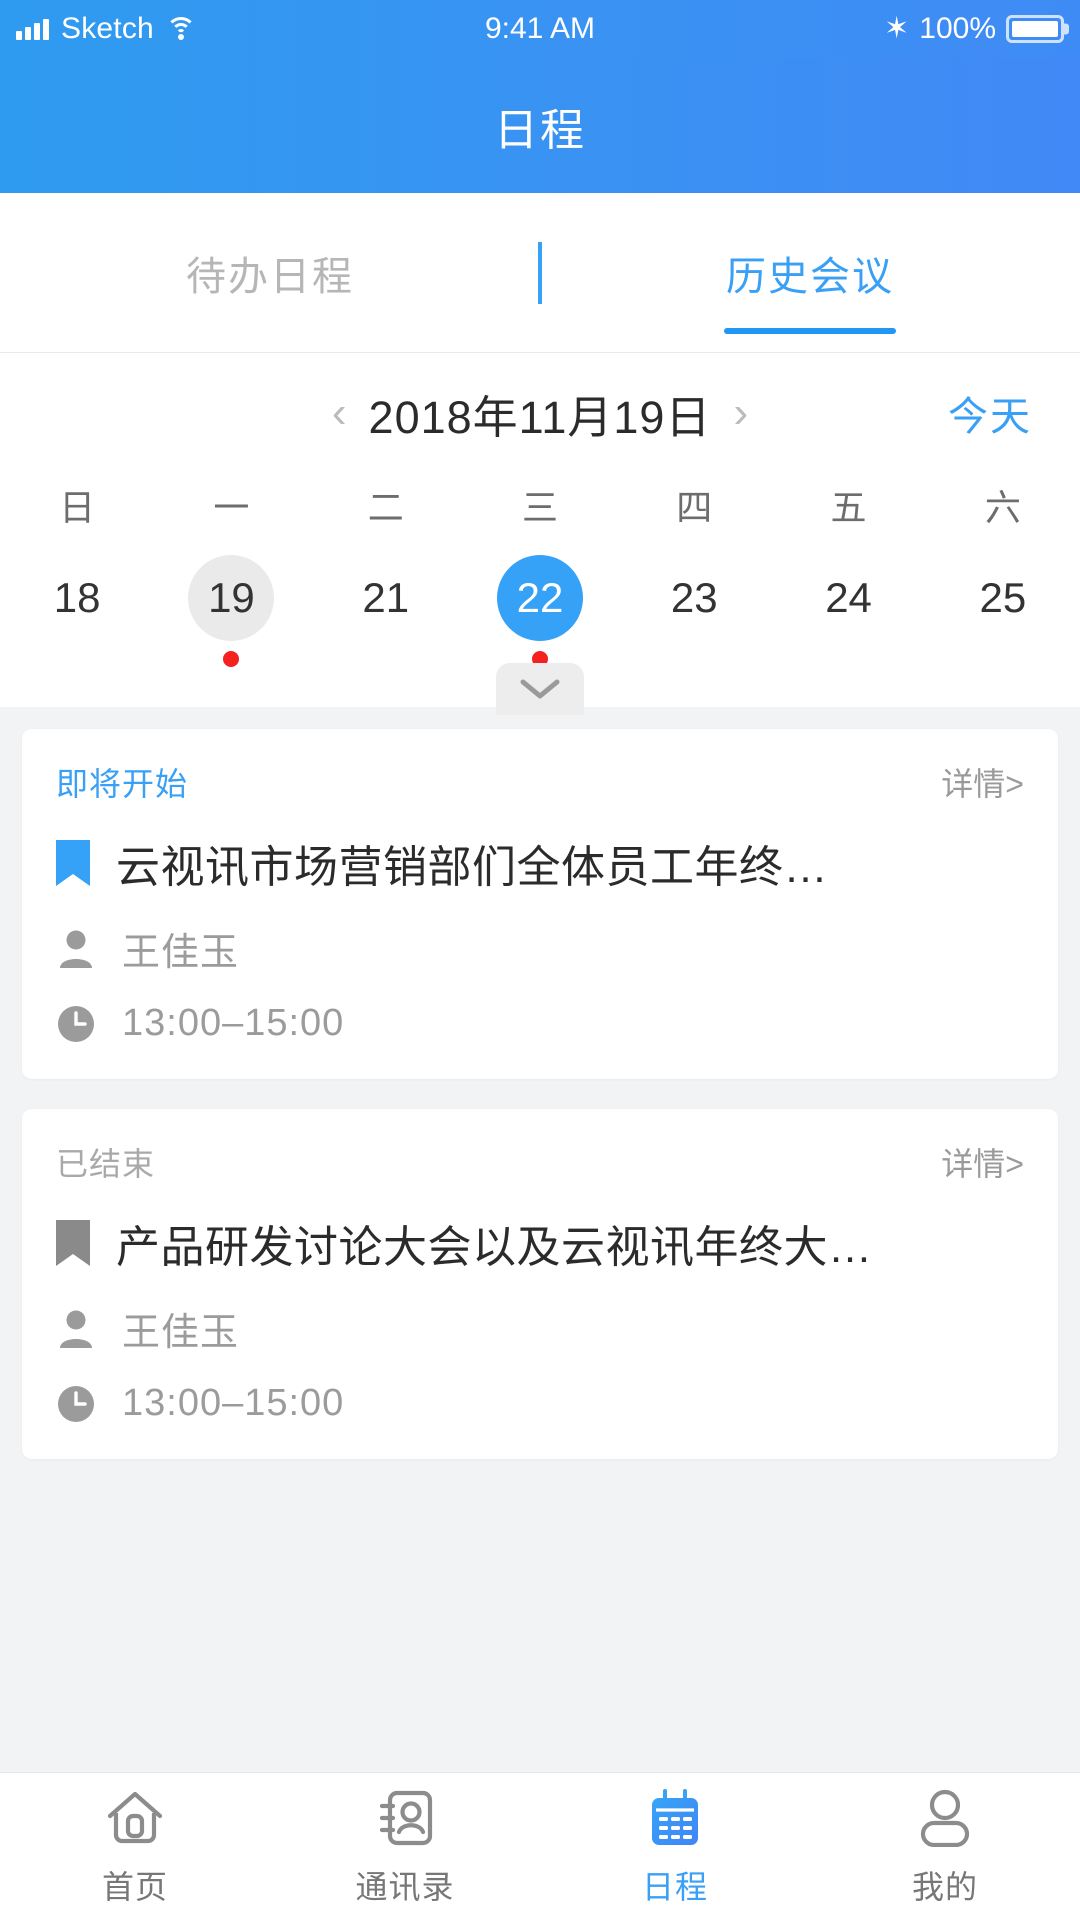  What do you see at coordinates (270, 276) in the screenshot?
I see `tab-pending-schedule-label: 待办日程` at bounding box center [270, 276].